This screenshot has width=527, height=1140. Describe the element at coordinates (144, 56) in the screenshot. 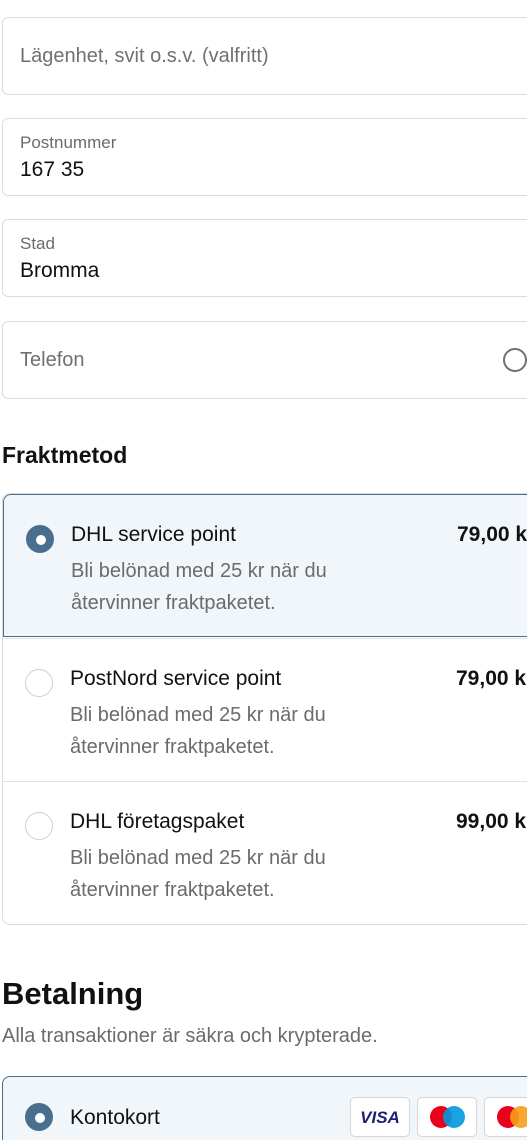

I see `apartment-placeholder: Lägenhet, svit o.s.v. (valfritt)` at that location.